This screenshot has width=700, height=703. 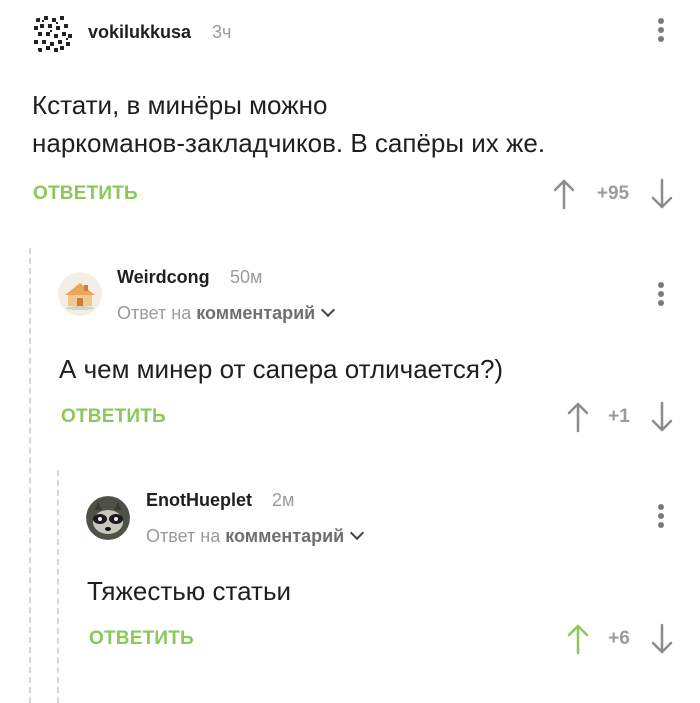 I want to click on comment-body: Тяжестью статьи, so click(x=367, y=591).